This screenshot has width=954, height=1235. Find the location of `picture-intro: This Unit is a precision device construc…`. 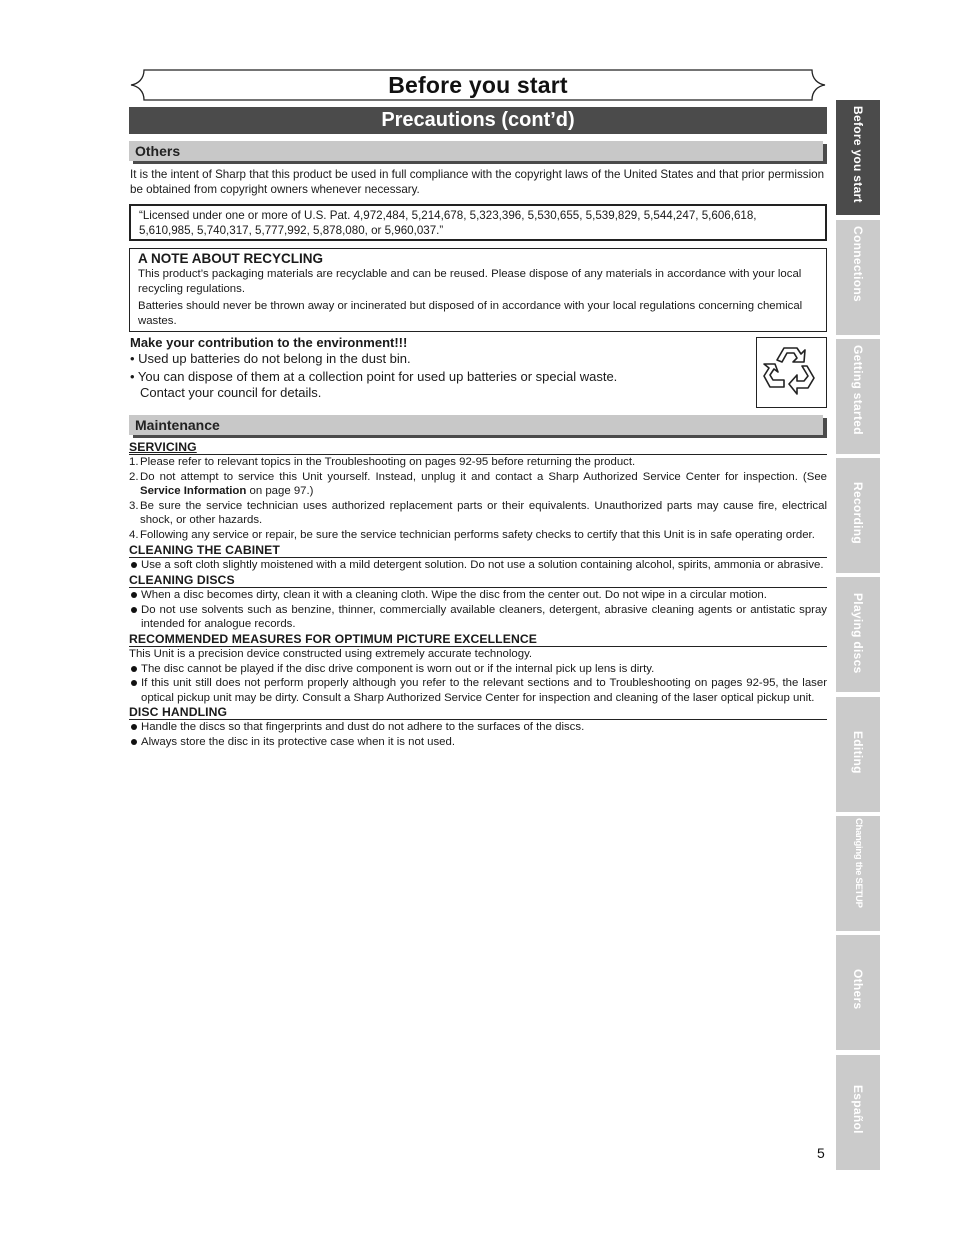

picture-intro: This Unit is a precision device construc… is located at coordinates (331, 653).